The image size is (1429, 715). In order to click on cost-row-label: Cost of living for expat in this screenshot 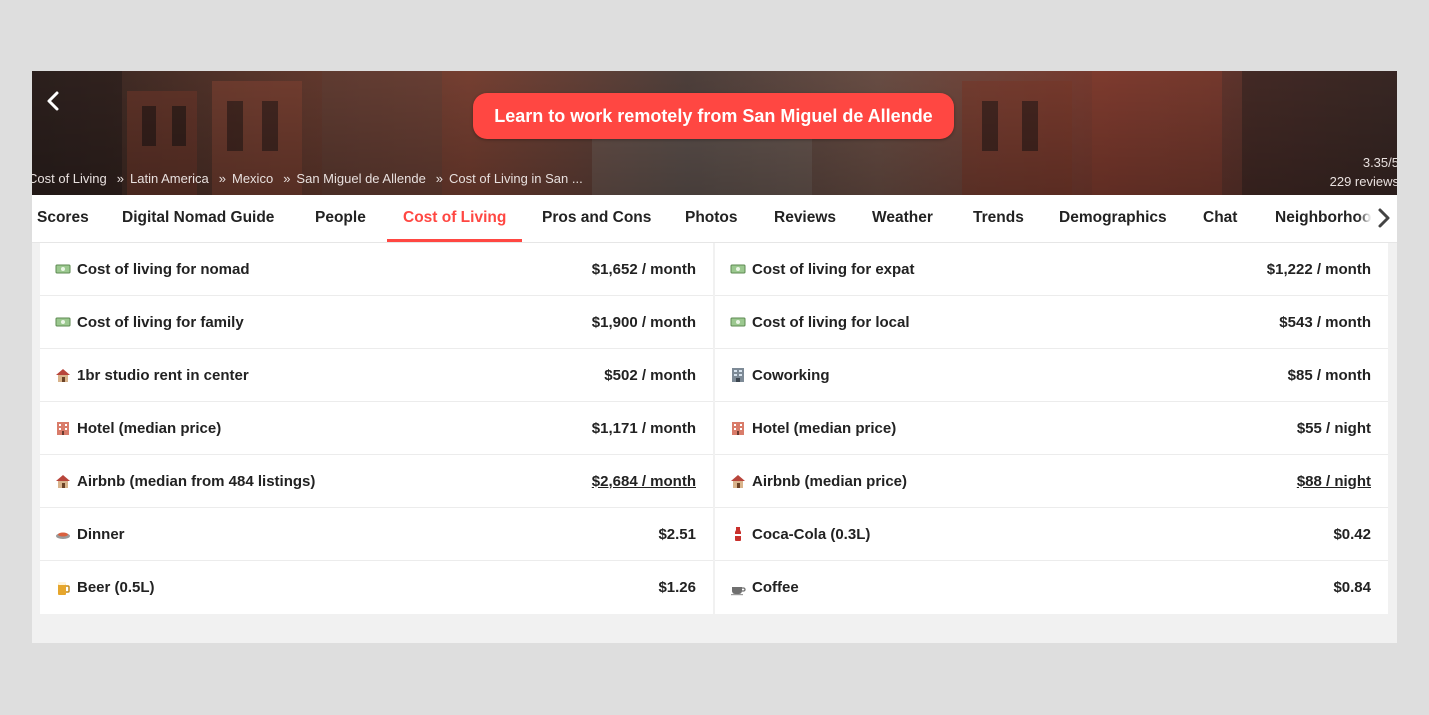, I will do `click(833, 269)`.